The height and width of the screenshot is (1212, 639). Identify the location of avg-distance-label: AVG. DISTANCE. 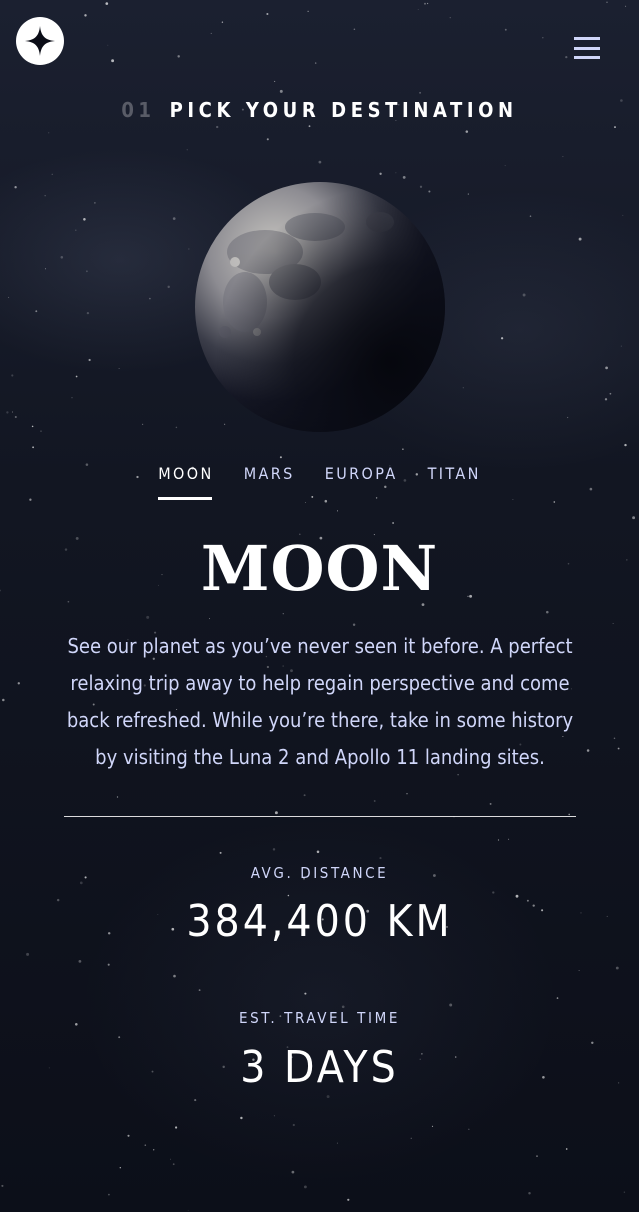
(319, 873).